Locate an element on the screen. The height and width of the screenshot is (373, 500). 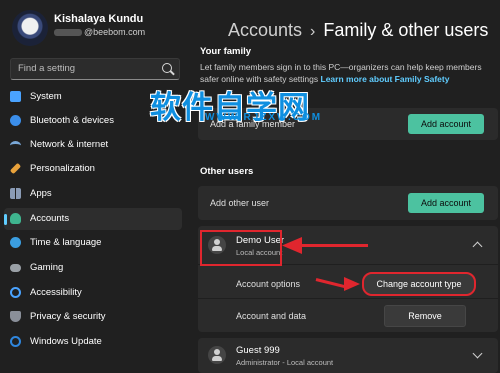
annotation-box is located at coordinates (241, 248).